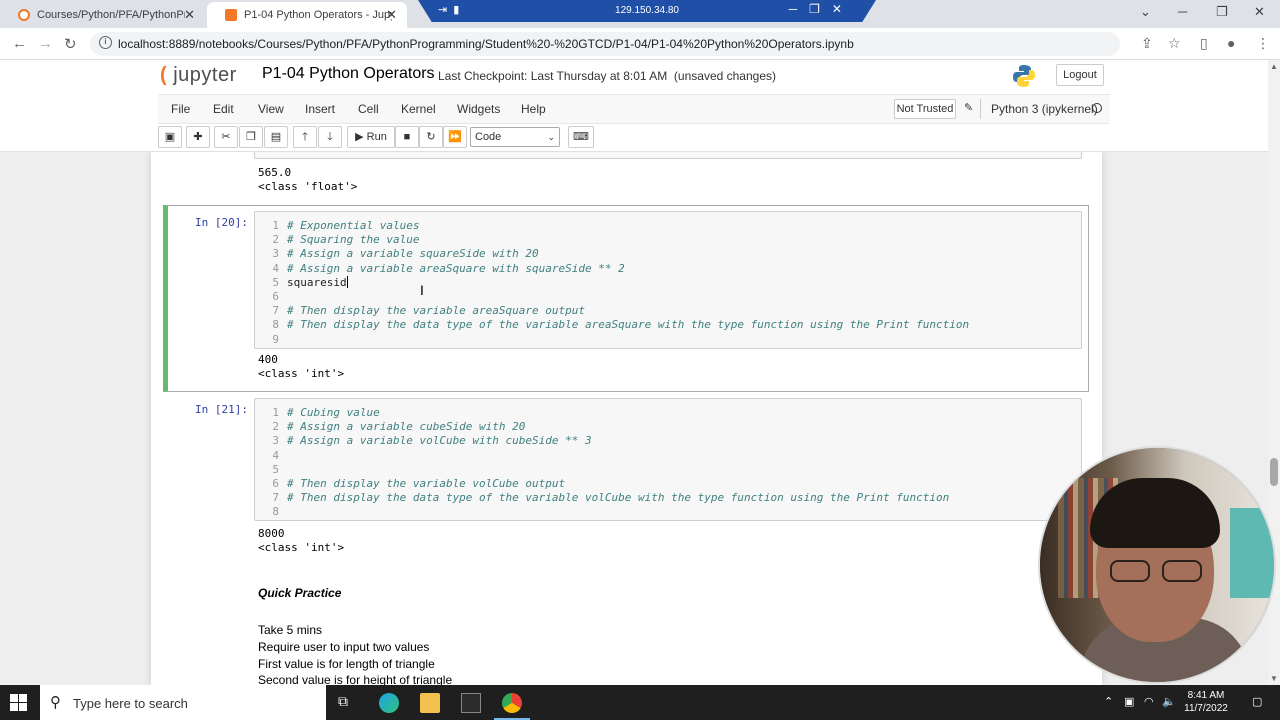  I want to click on notifications-icon: ▢, so click(1257, 701).